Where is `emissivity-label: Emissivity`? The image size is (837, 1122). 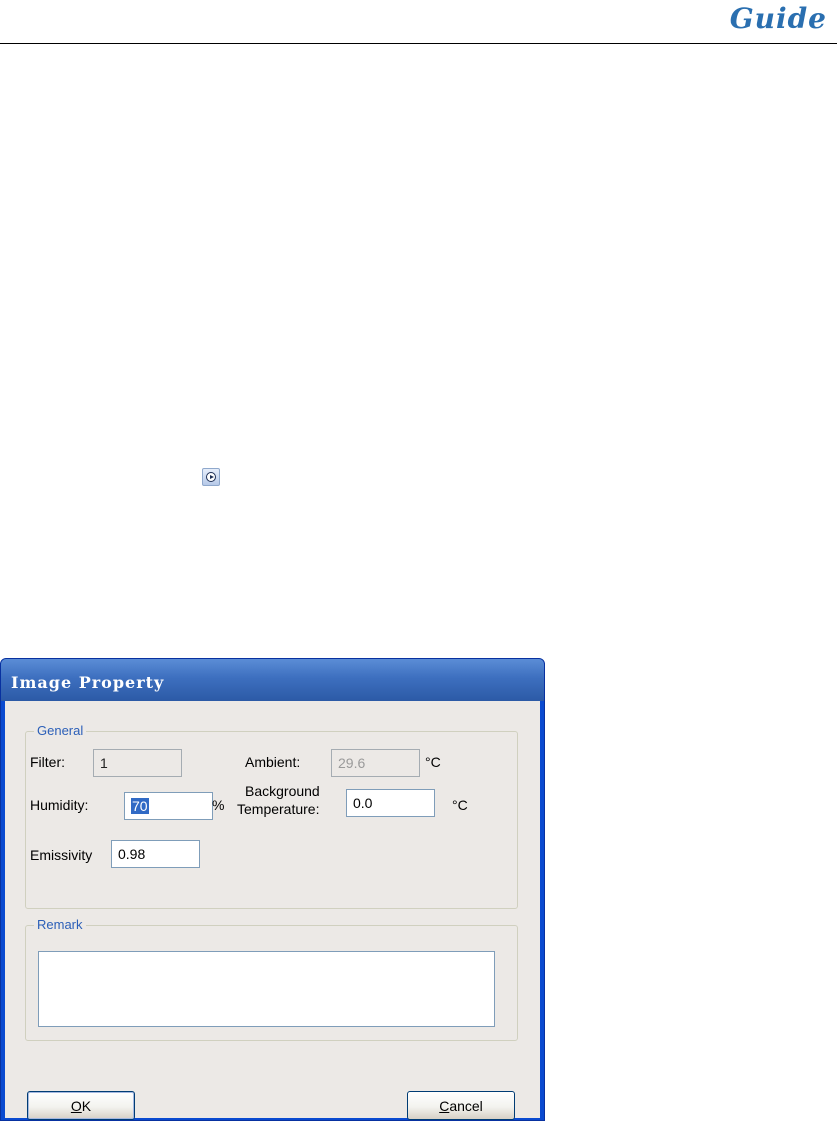
emissivity-label: Emissivity is located at coordinates (61, 855).